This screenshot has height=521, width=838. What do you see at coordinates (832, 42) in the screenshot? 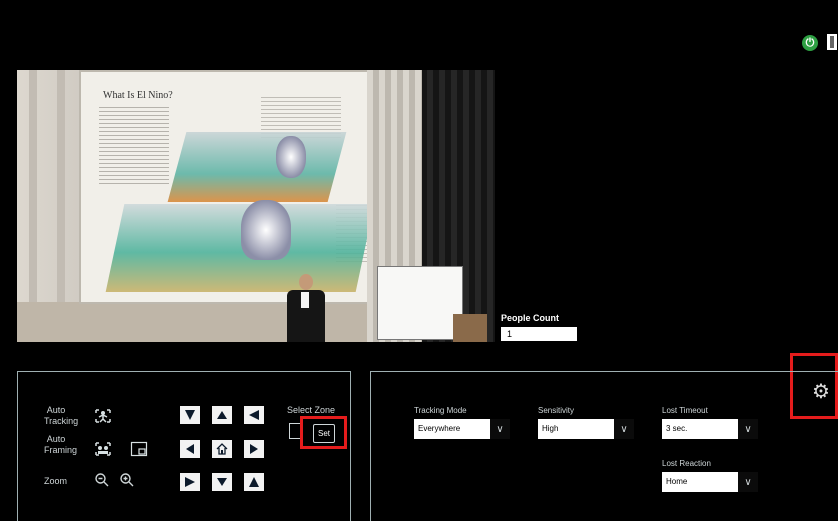
I see `exit-door-icon` at bounding box center [832, 42].